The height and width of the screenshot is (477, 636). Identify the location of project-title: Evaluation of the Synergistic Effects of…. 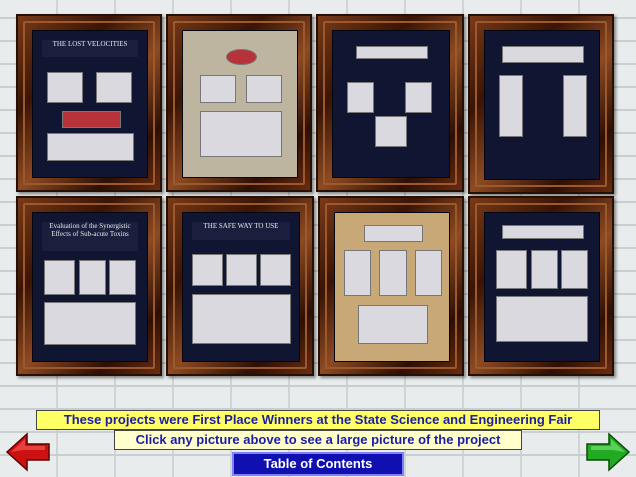
(90, 236).